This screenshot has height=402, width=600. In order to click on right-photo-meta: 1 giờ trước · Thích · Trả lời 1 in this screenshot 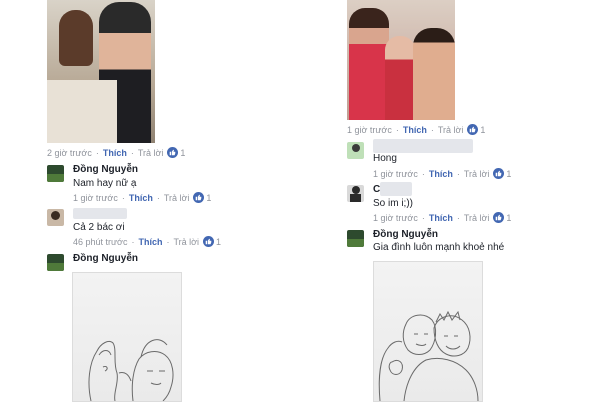, I will do `click(416, 129)`.